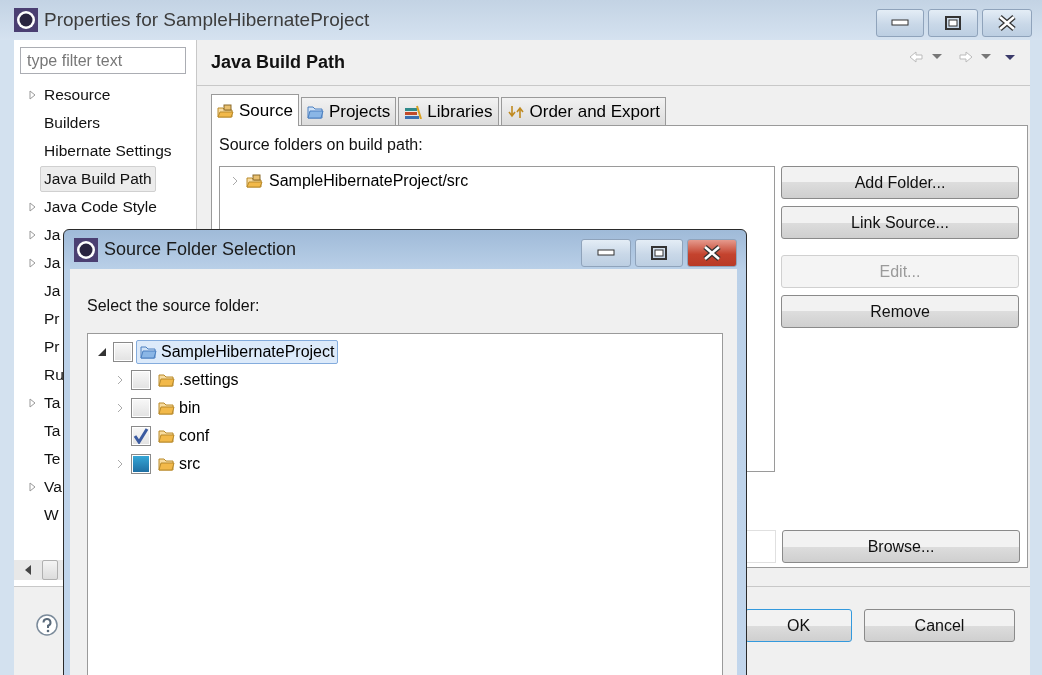  Describe the element at coordinates (103, 60) in the screenshot. I see `filter-field: type filter text` at that location.